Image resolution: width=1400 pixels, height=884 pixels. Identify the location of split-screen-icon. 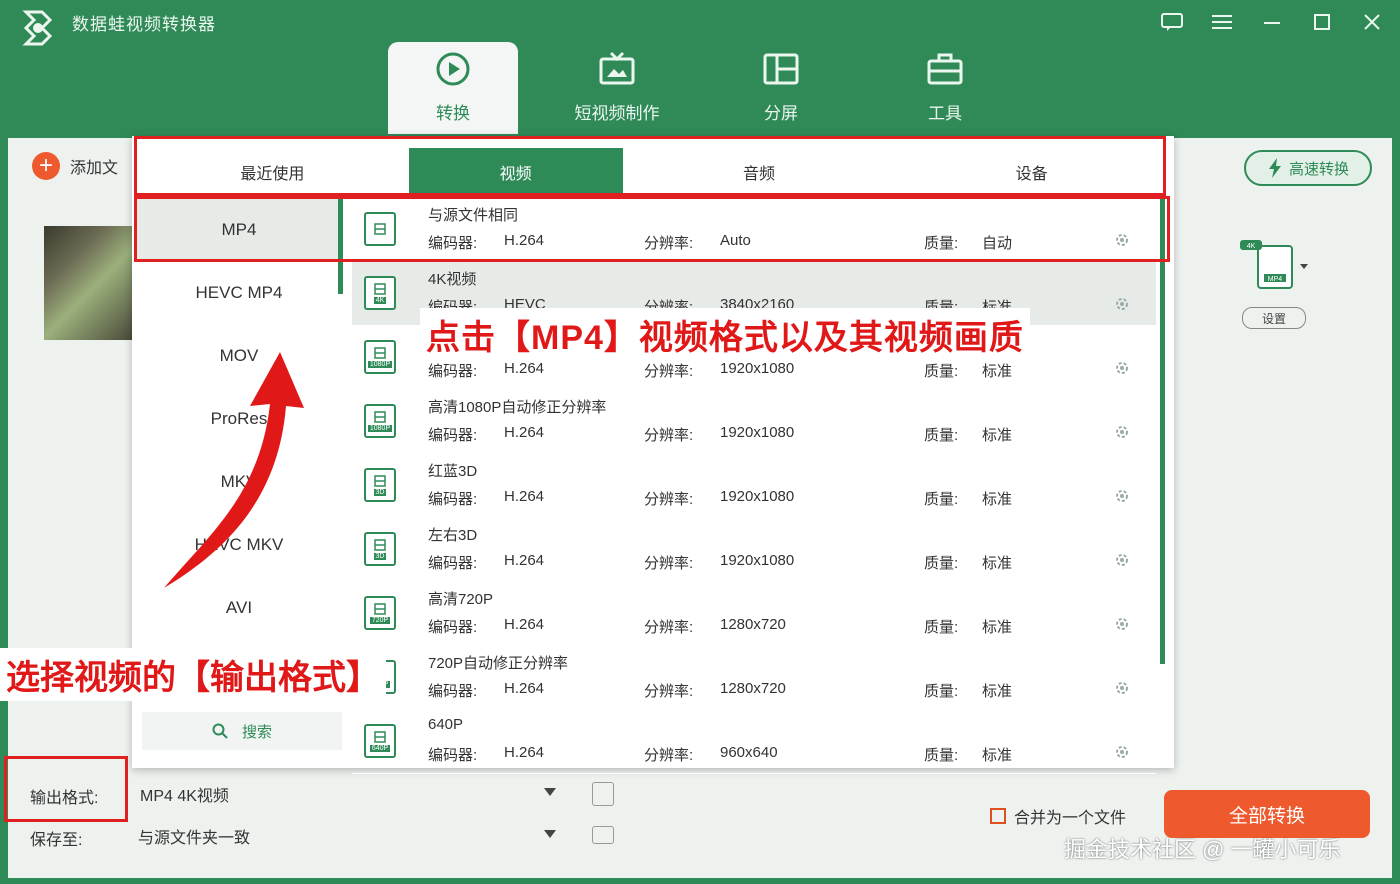
(781, 69).